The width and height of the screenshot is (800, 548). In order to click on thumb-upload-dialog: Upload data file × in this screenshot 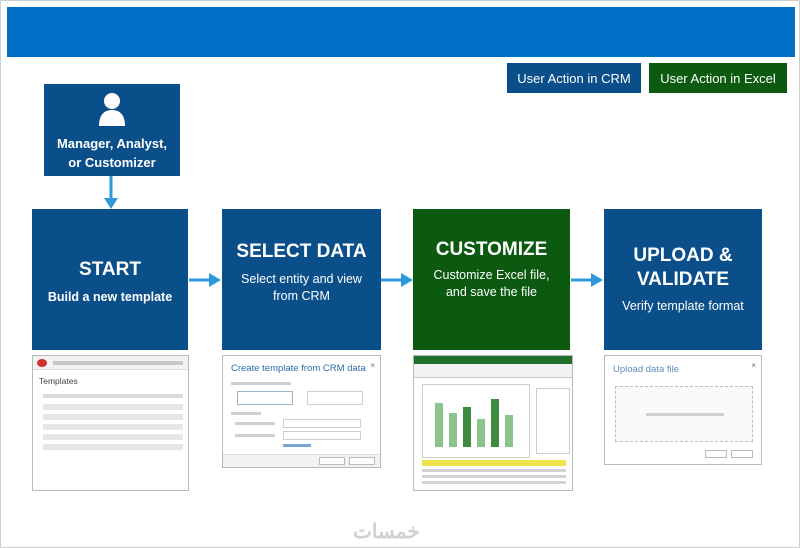, I will do `click(683, 410)`.